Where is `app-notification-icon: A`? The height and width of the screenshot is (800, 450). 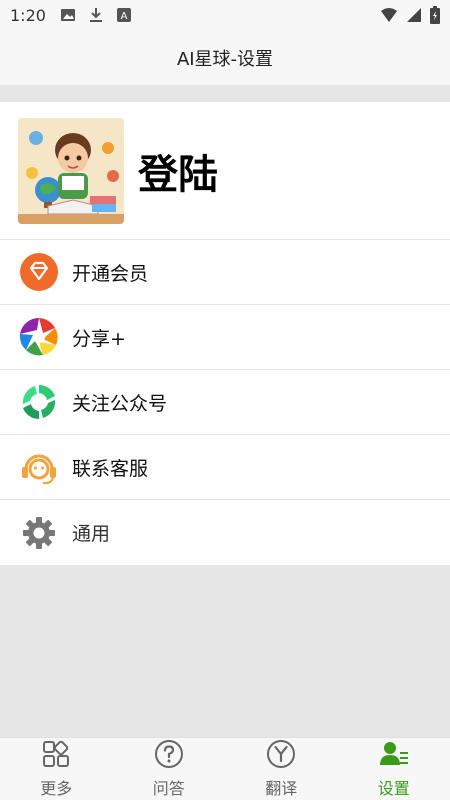
app-notification-icon: A is located at coordinates (123, 15).